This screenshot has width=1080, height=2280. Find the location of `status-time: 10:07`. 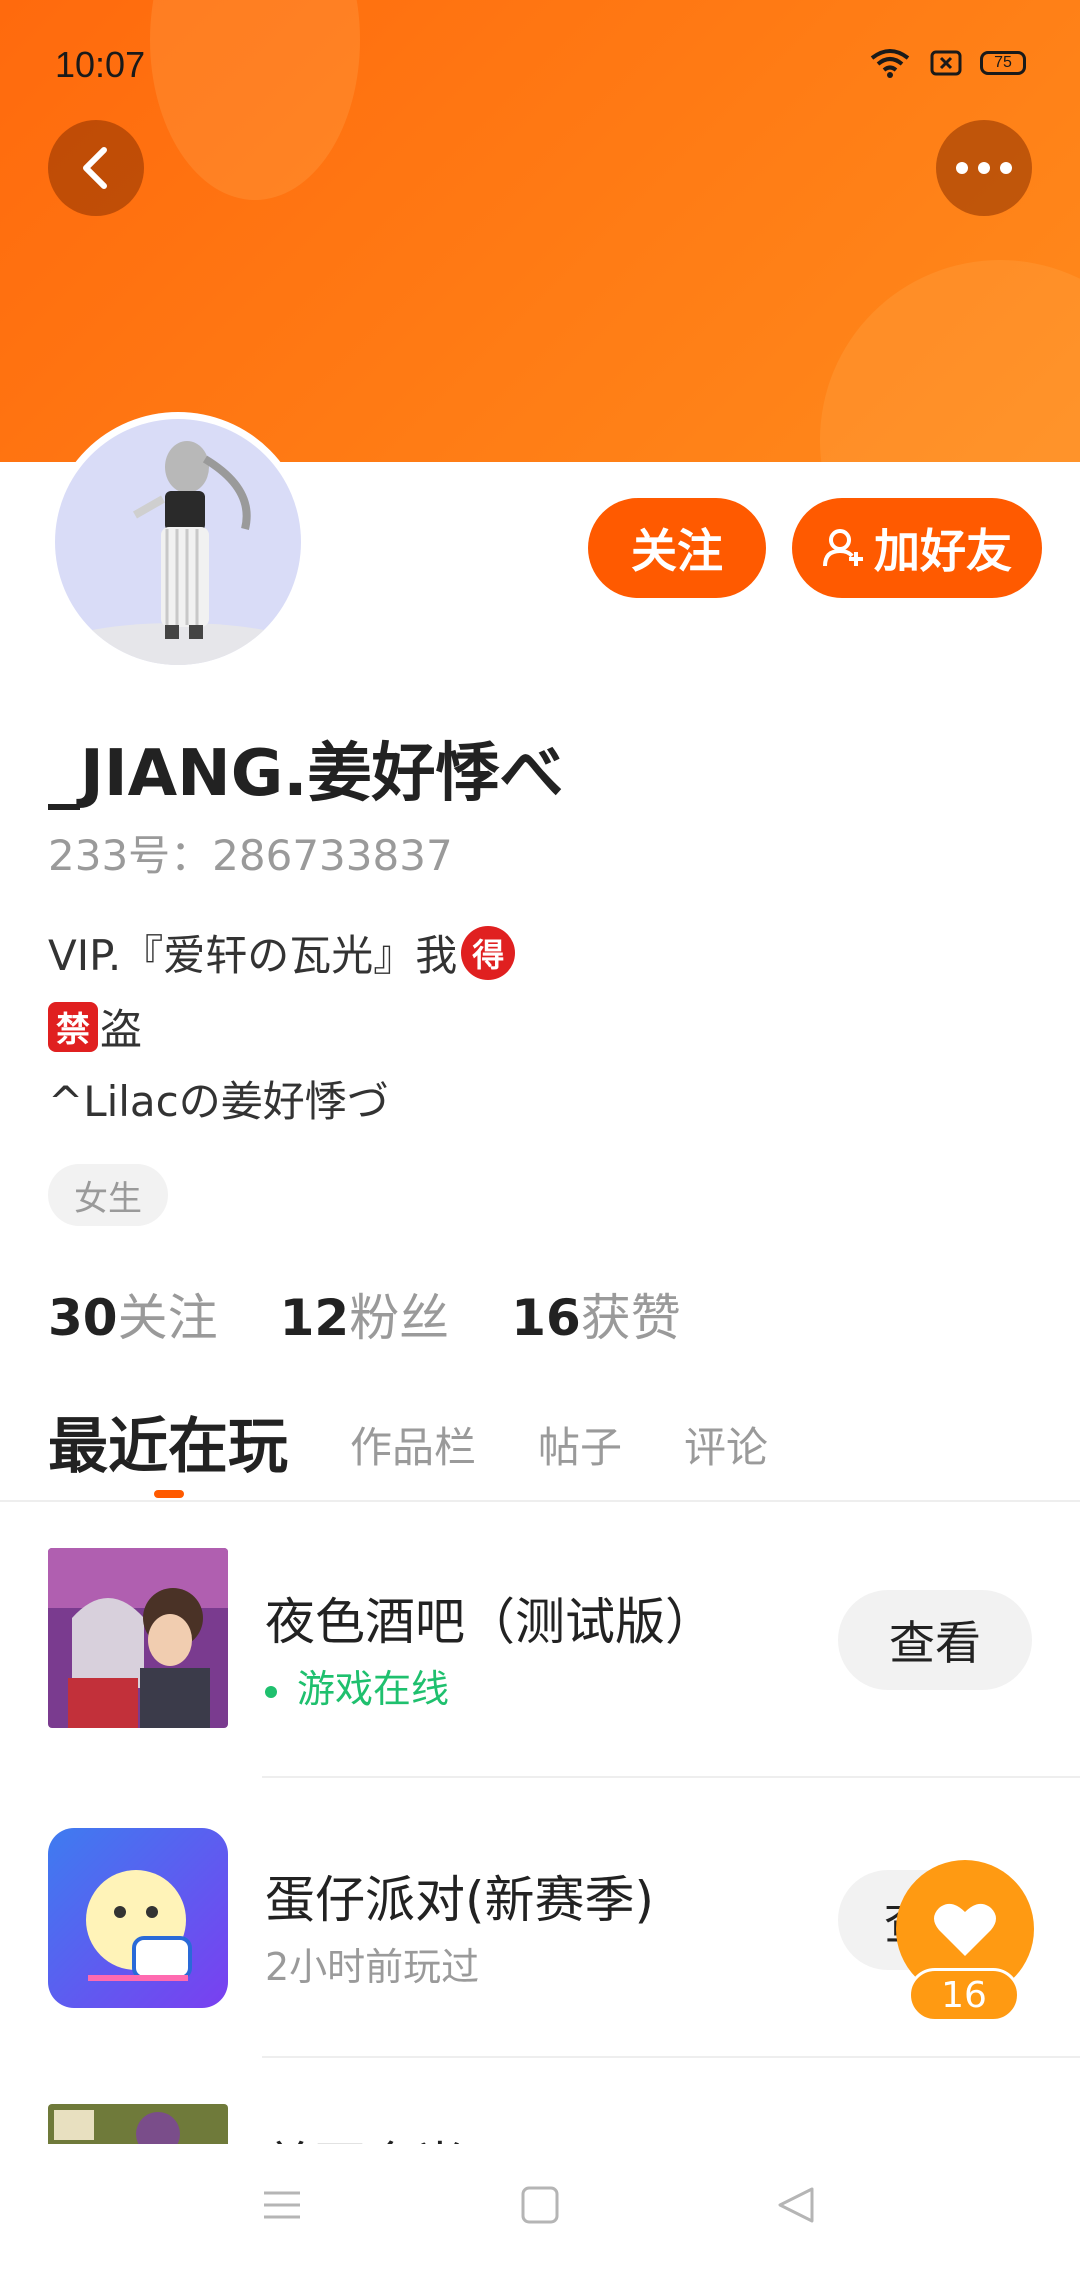

status-time: 10:07 is located at coordinates (100, 64).